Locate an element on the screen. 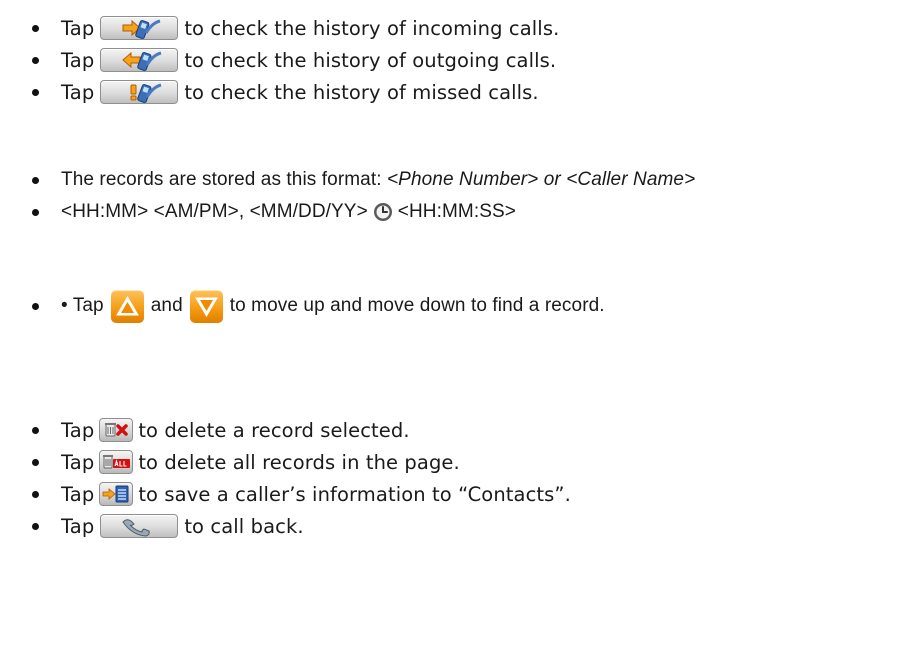 The height and width of the screenshot is (647, 919). outgoing-call-button is located at coordinates (139, 60).